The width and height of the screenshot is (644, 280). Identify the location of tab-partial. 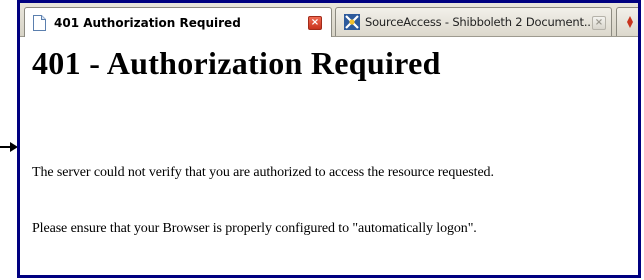
(627, 21).